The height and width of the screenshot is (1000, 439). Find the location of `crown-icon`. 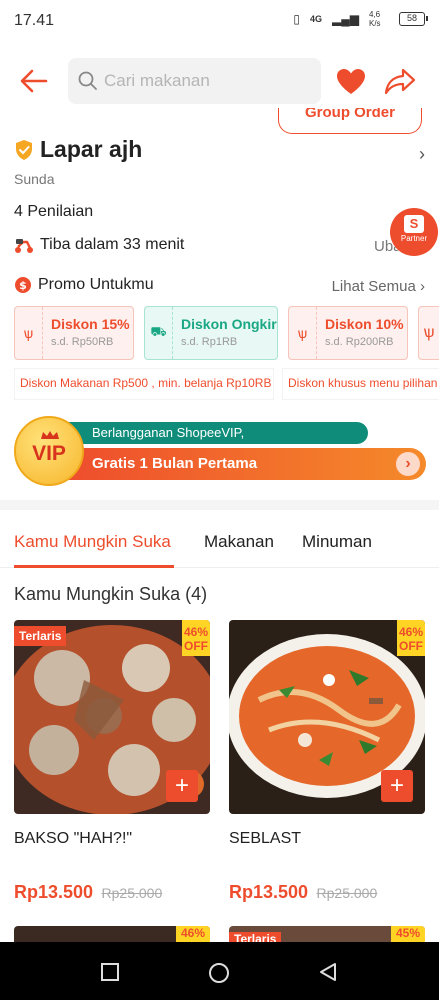

crown-icon is located at coordinates (50, 435).